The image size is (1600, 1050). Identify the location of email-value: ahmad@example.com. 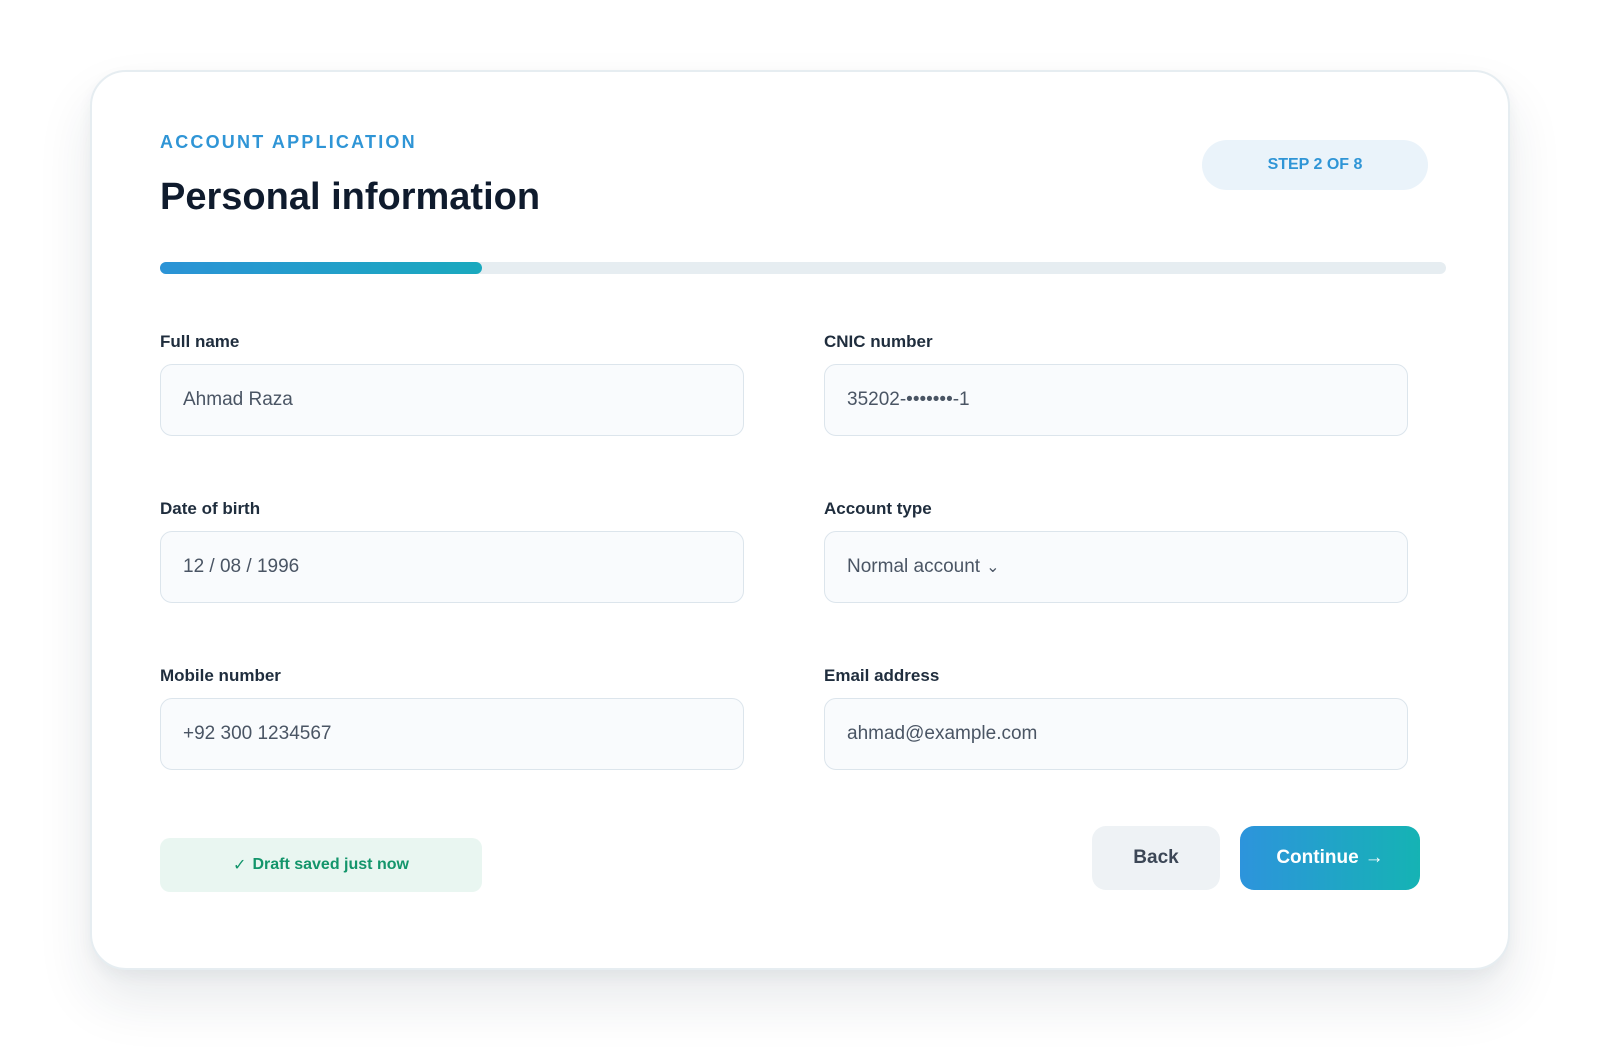
(942, 733).